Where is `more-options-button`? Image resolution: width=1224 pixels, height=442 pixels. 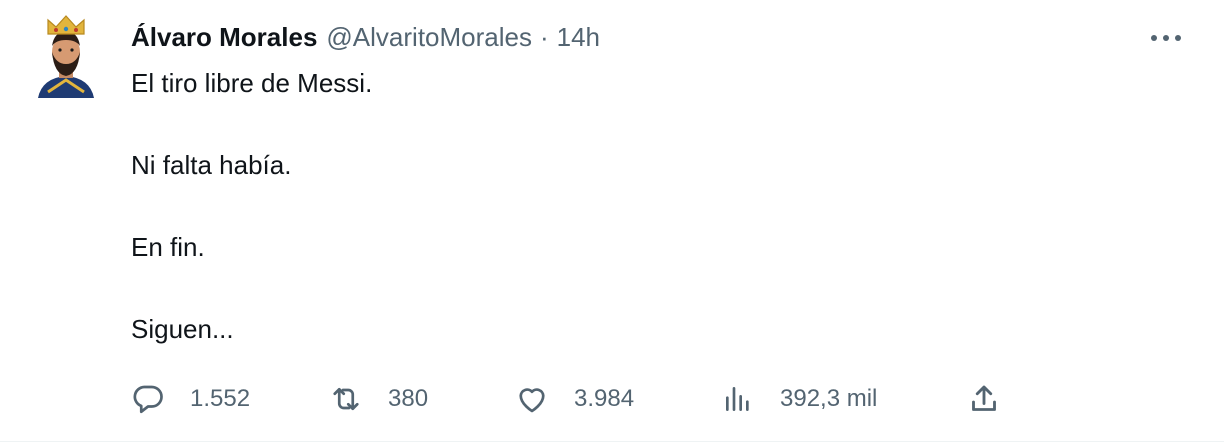
more-options-button is located at coordinates (1166, 38).